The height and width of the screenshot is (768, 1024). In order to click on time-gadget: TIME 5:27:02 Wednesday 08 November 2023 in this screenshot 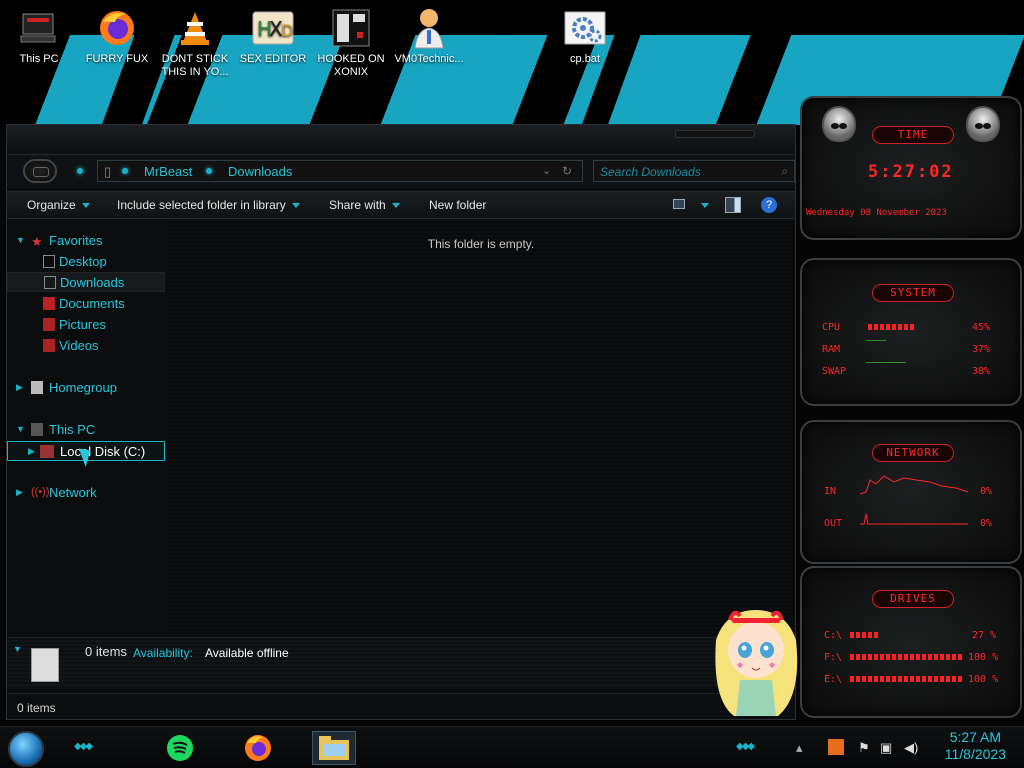, I will do `click(911, 168)`.